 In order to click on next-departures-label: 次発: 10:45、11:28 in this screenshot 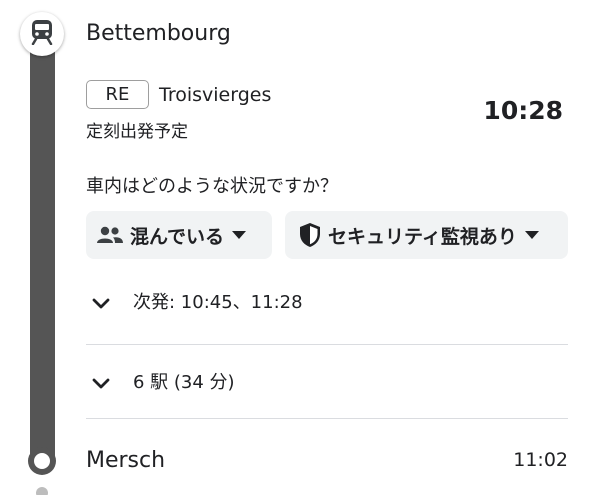, I will do `click(218, 302)`.